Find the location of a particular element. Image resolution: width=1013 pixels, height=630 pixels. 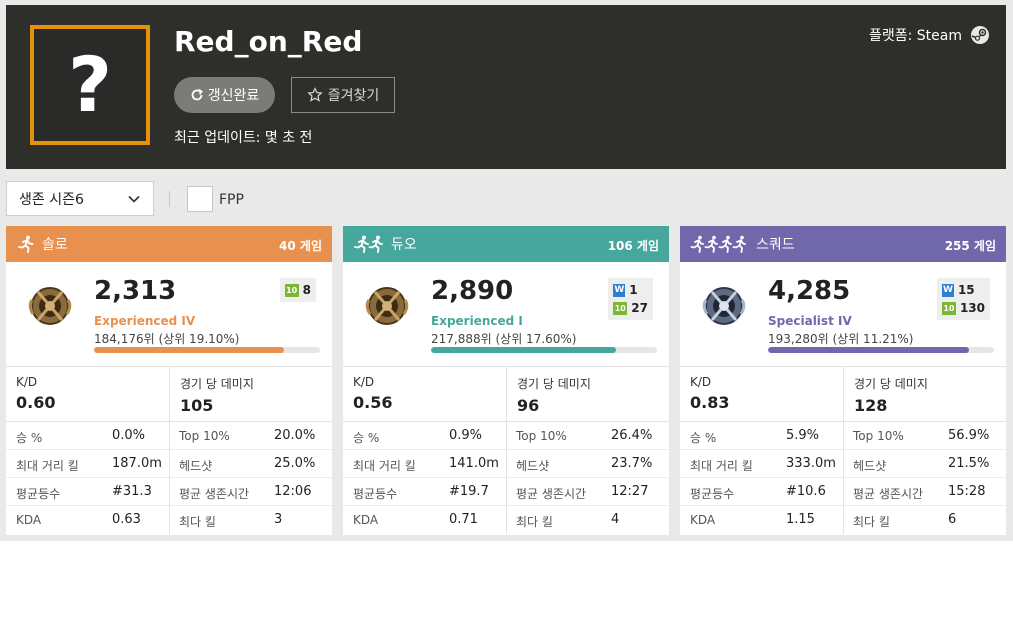

runner-icon is located at coordinates (26, 244).